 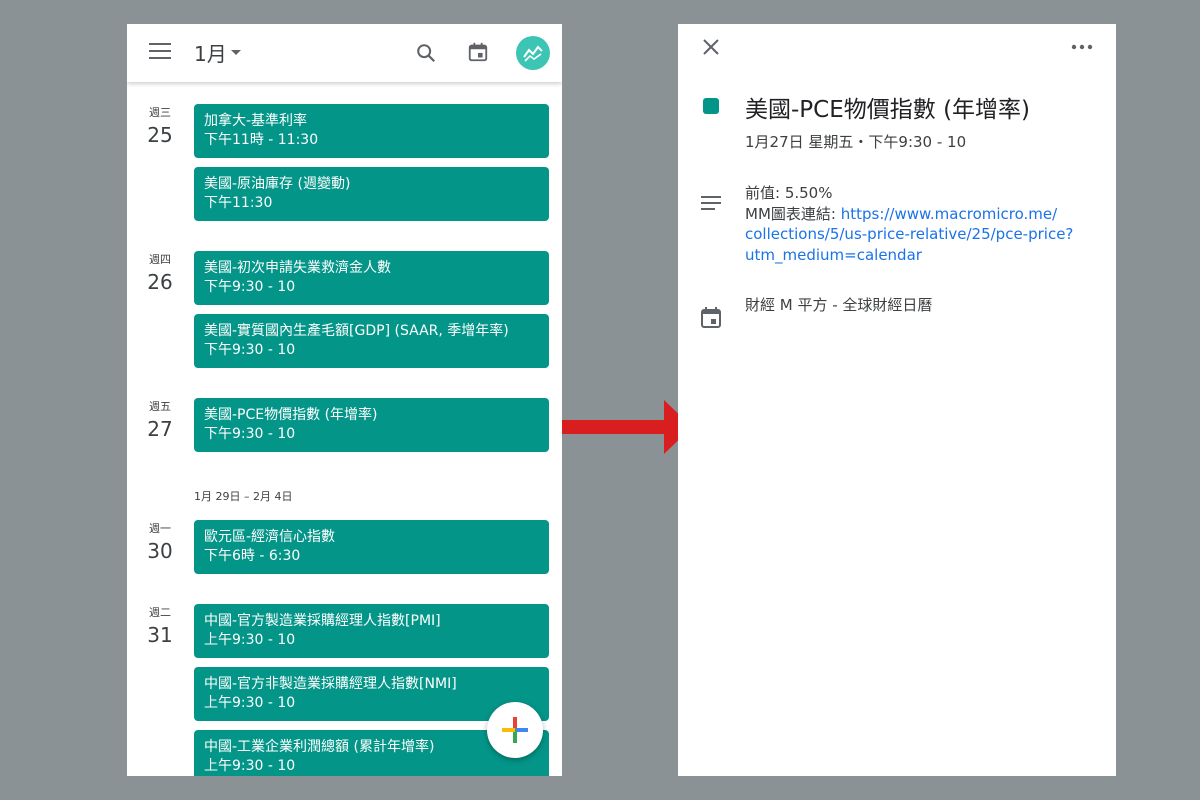 What do you see at coordinates (793, 213) in the screenshot?
I see `chart-link-label: MM圖表連結:` at bounding box center [793, 213].